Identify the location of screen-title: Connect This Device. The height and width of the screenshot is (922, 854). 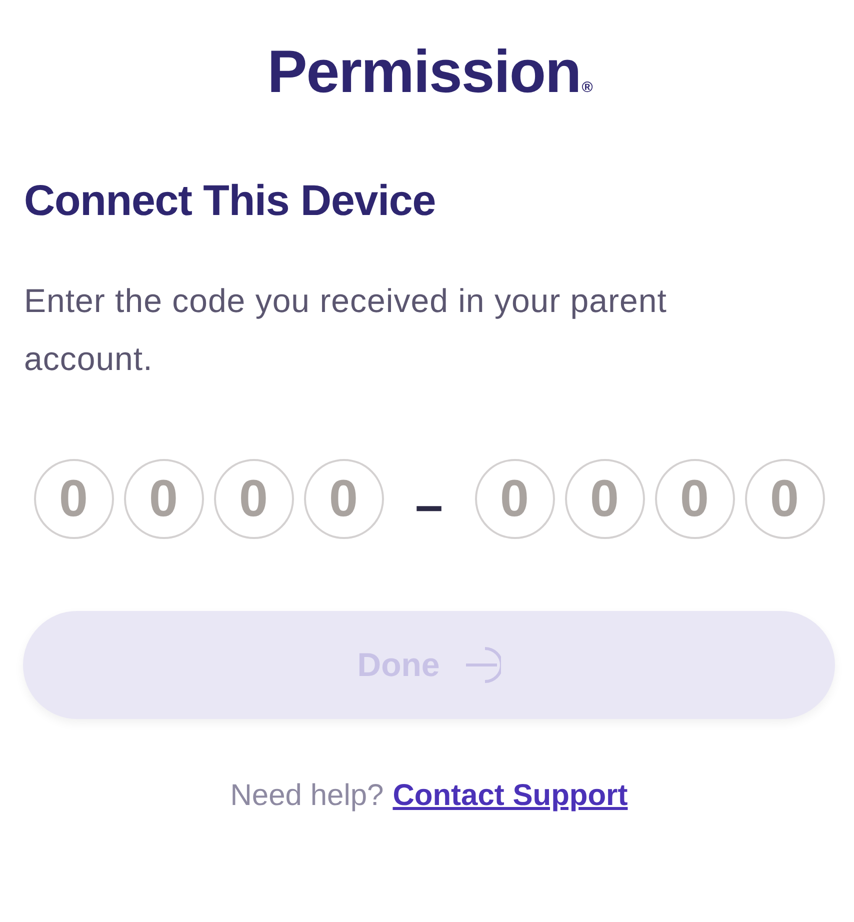
(230, 201).